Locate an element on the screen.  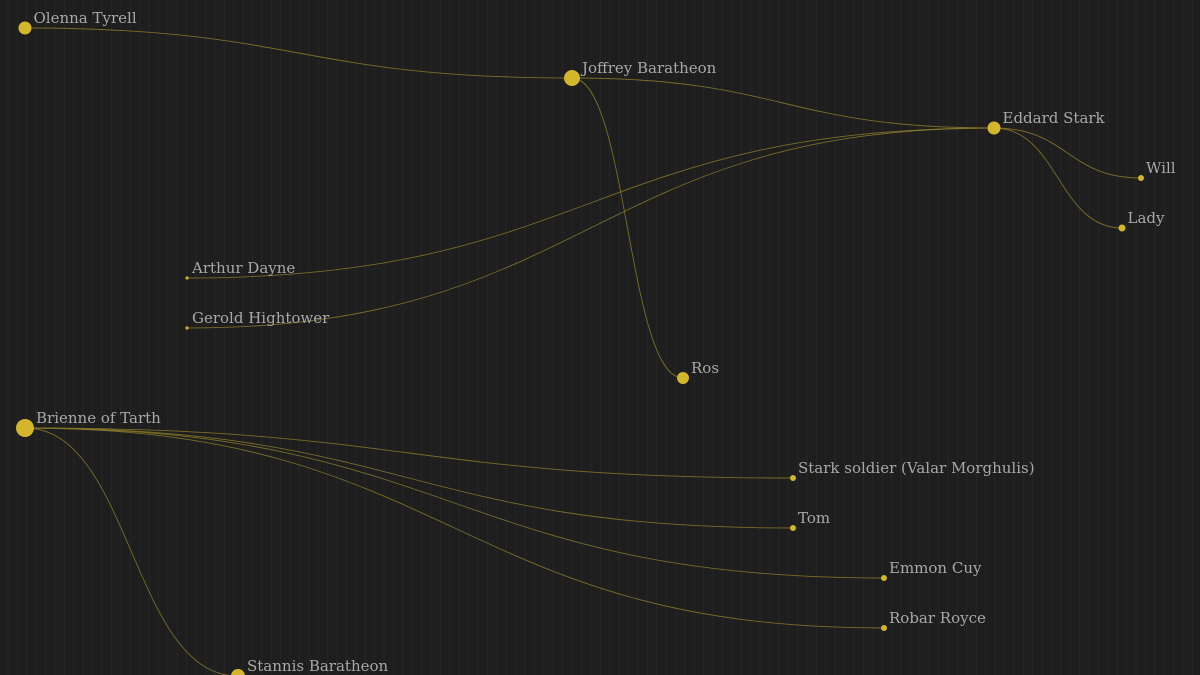
node-label-emmon: Emmon Cuy is located at coordinates (935, 568).